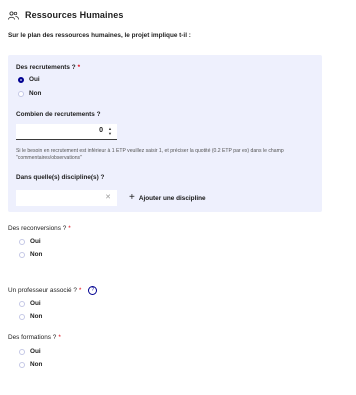 This screenshot has height=395, width=356. I want to click on count-stepper: ▲ ▼, so click(110, 131).